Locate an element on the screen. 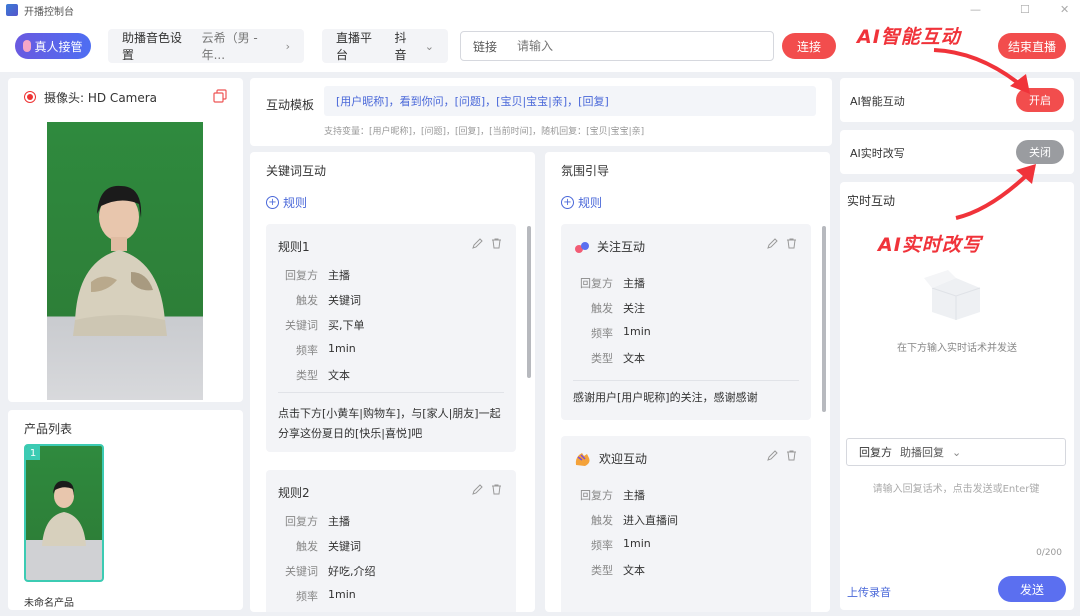 The height and width of the screenshot is (616, 1080). title-bar: 开播控制台 — ☐ ✕ is located at coordinates (540, 10).